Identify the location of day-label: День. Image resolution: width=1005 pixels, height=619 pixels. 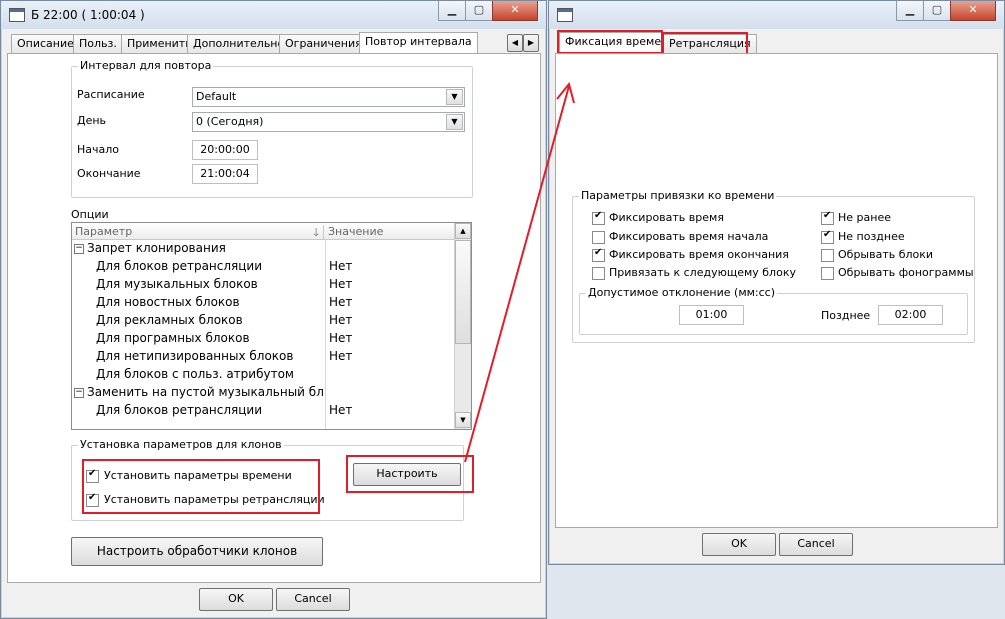
(92, 120).